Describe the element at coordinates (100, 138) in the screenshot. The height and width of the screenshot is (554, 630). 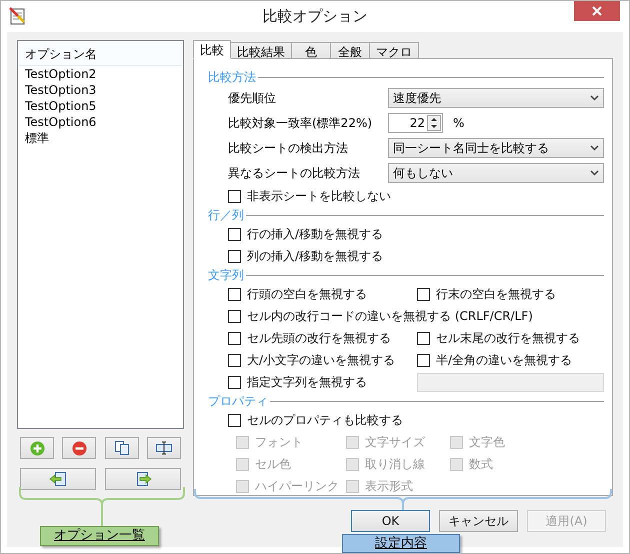
I see `list-item: 標準` at that location.